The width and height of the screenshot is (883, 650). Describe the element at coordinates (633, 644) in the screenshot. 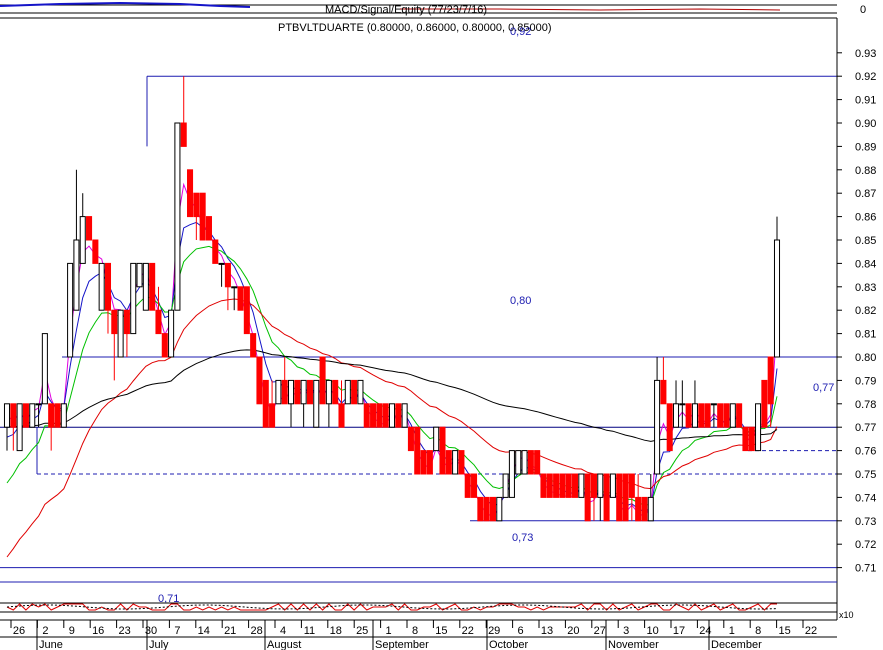

I see `month-label: November` at that location.